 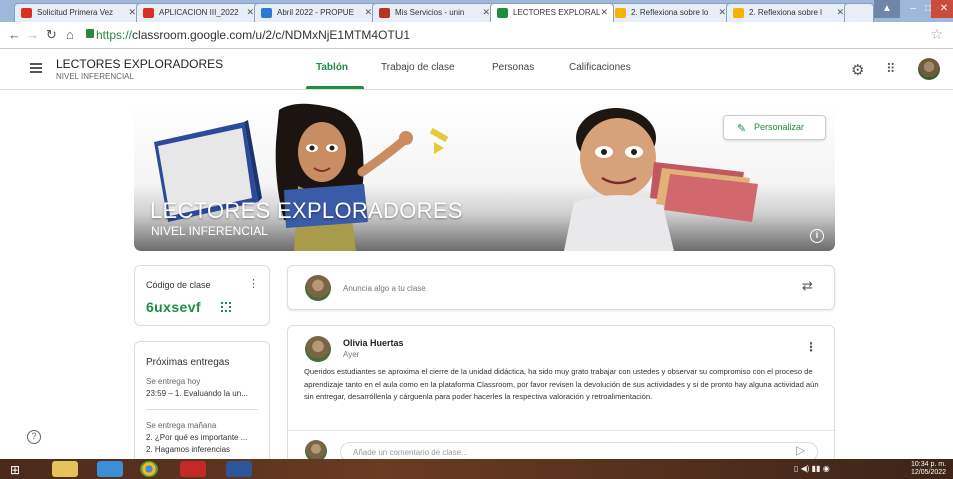 What do you see at coordinates (114, 35) in the screenshot?
I see `url-scheme: https://` at bounding box center [114, 35].